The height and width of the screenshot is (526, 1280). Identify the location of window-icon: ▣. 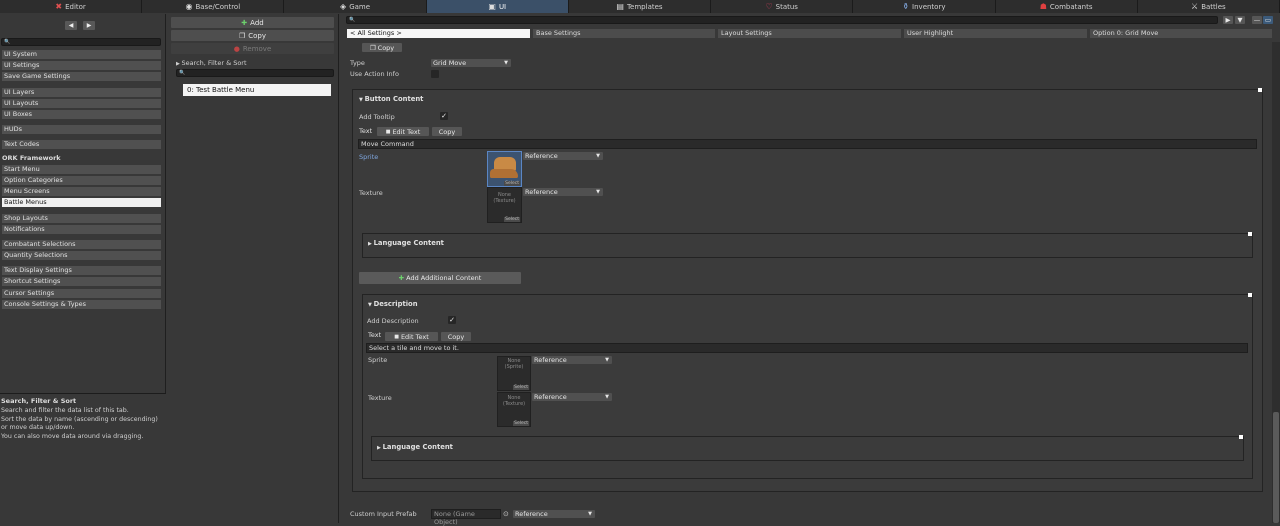
(492, 6).